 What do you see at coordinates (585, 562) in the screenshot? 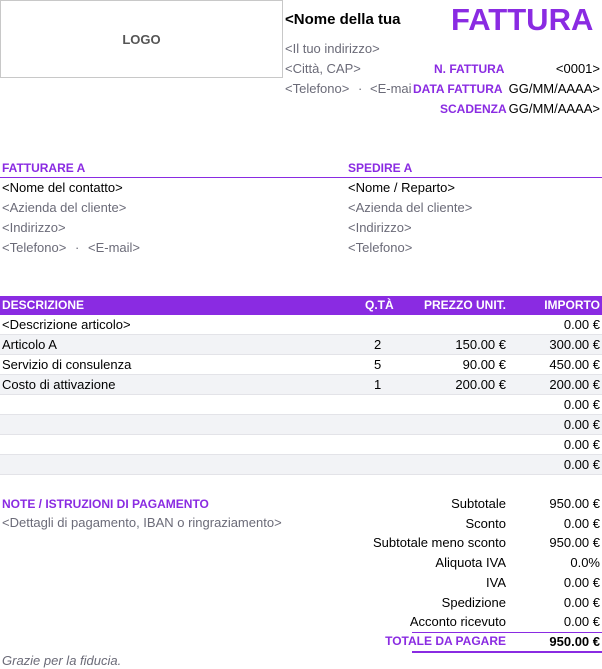
I see `totals-value: 0.0%` at bounding box center [585, 562].